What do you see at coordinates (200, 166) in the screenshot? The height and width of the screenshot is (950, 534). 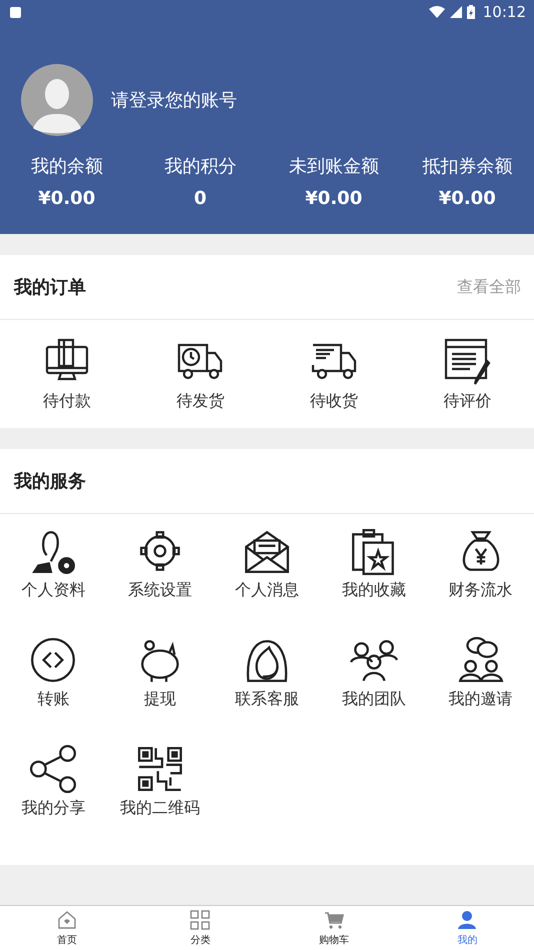 I see `stat-label: 我的积分` at bounding box center [200, 166].